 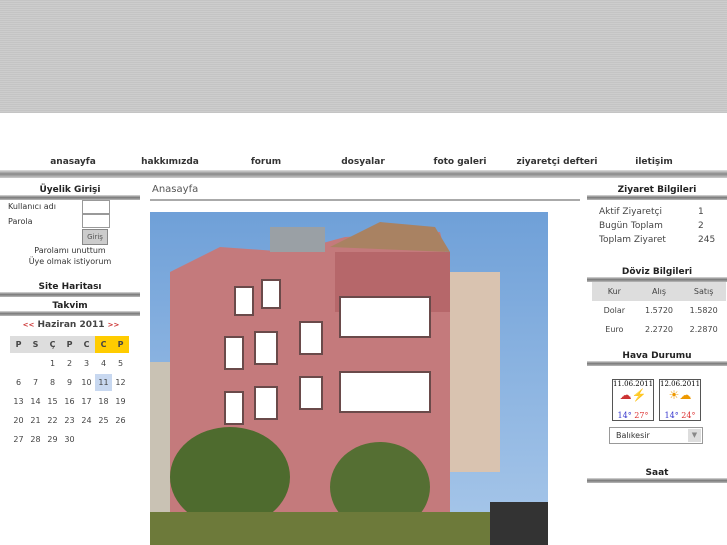 What do you see at coordinates (69, 401) in the screenshot?
I see `calendar-day: 16` at bounding box center [69, 401].